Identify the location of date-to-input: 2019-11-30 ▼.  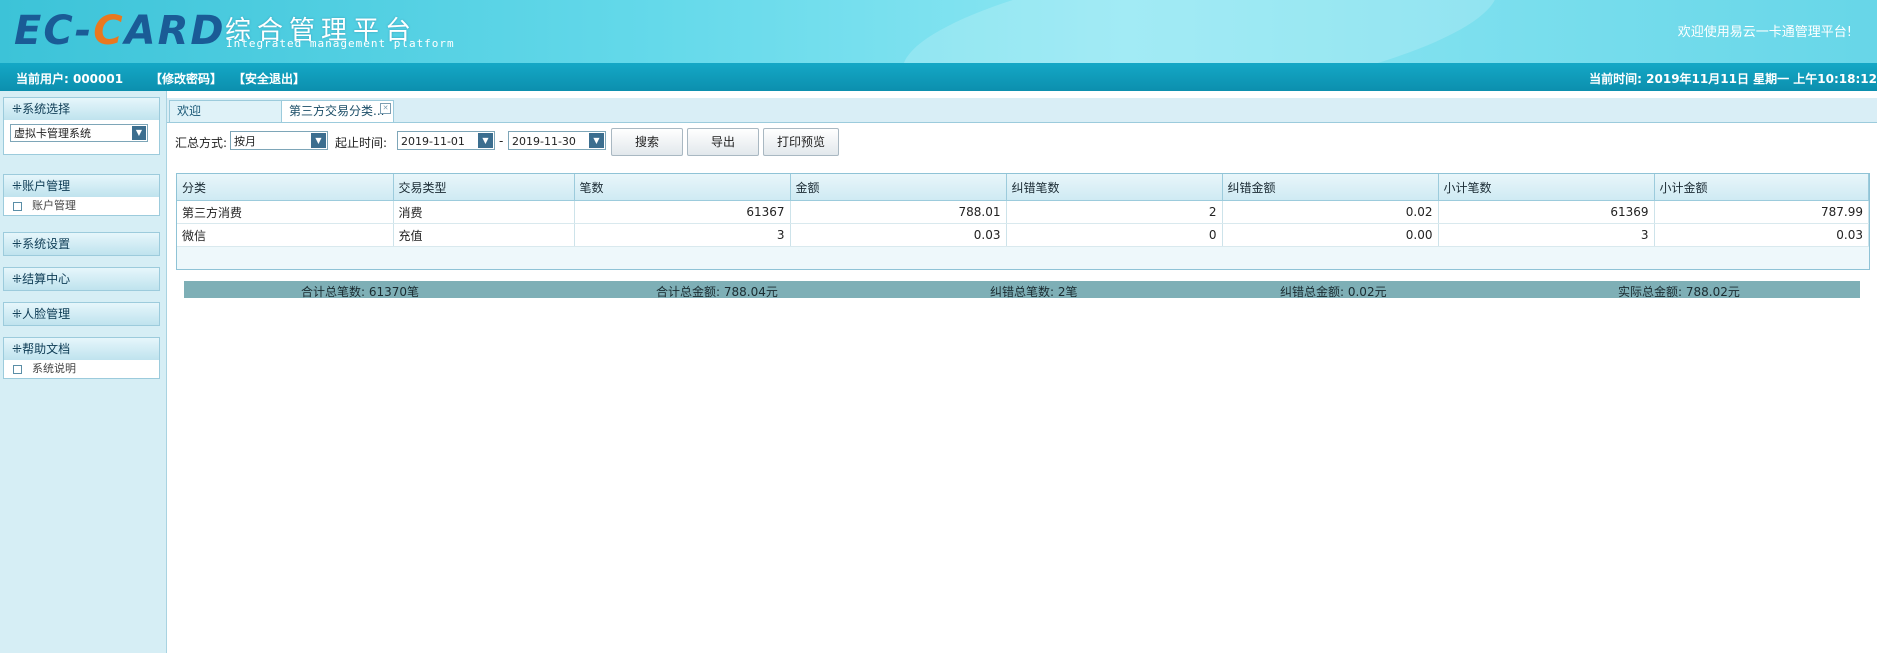
(557, 140).